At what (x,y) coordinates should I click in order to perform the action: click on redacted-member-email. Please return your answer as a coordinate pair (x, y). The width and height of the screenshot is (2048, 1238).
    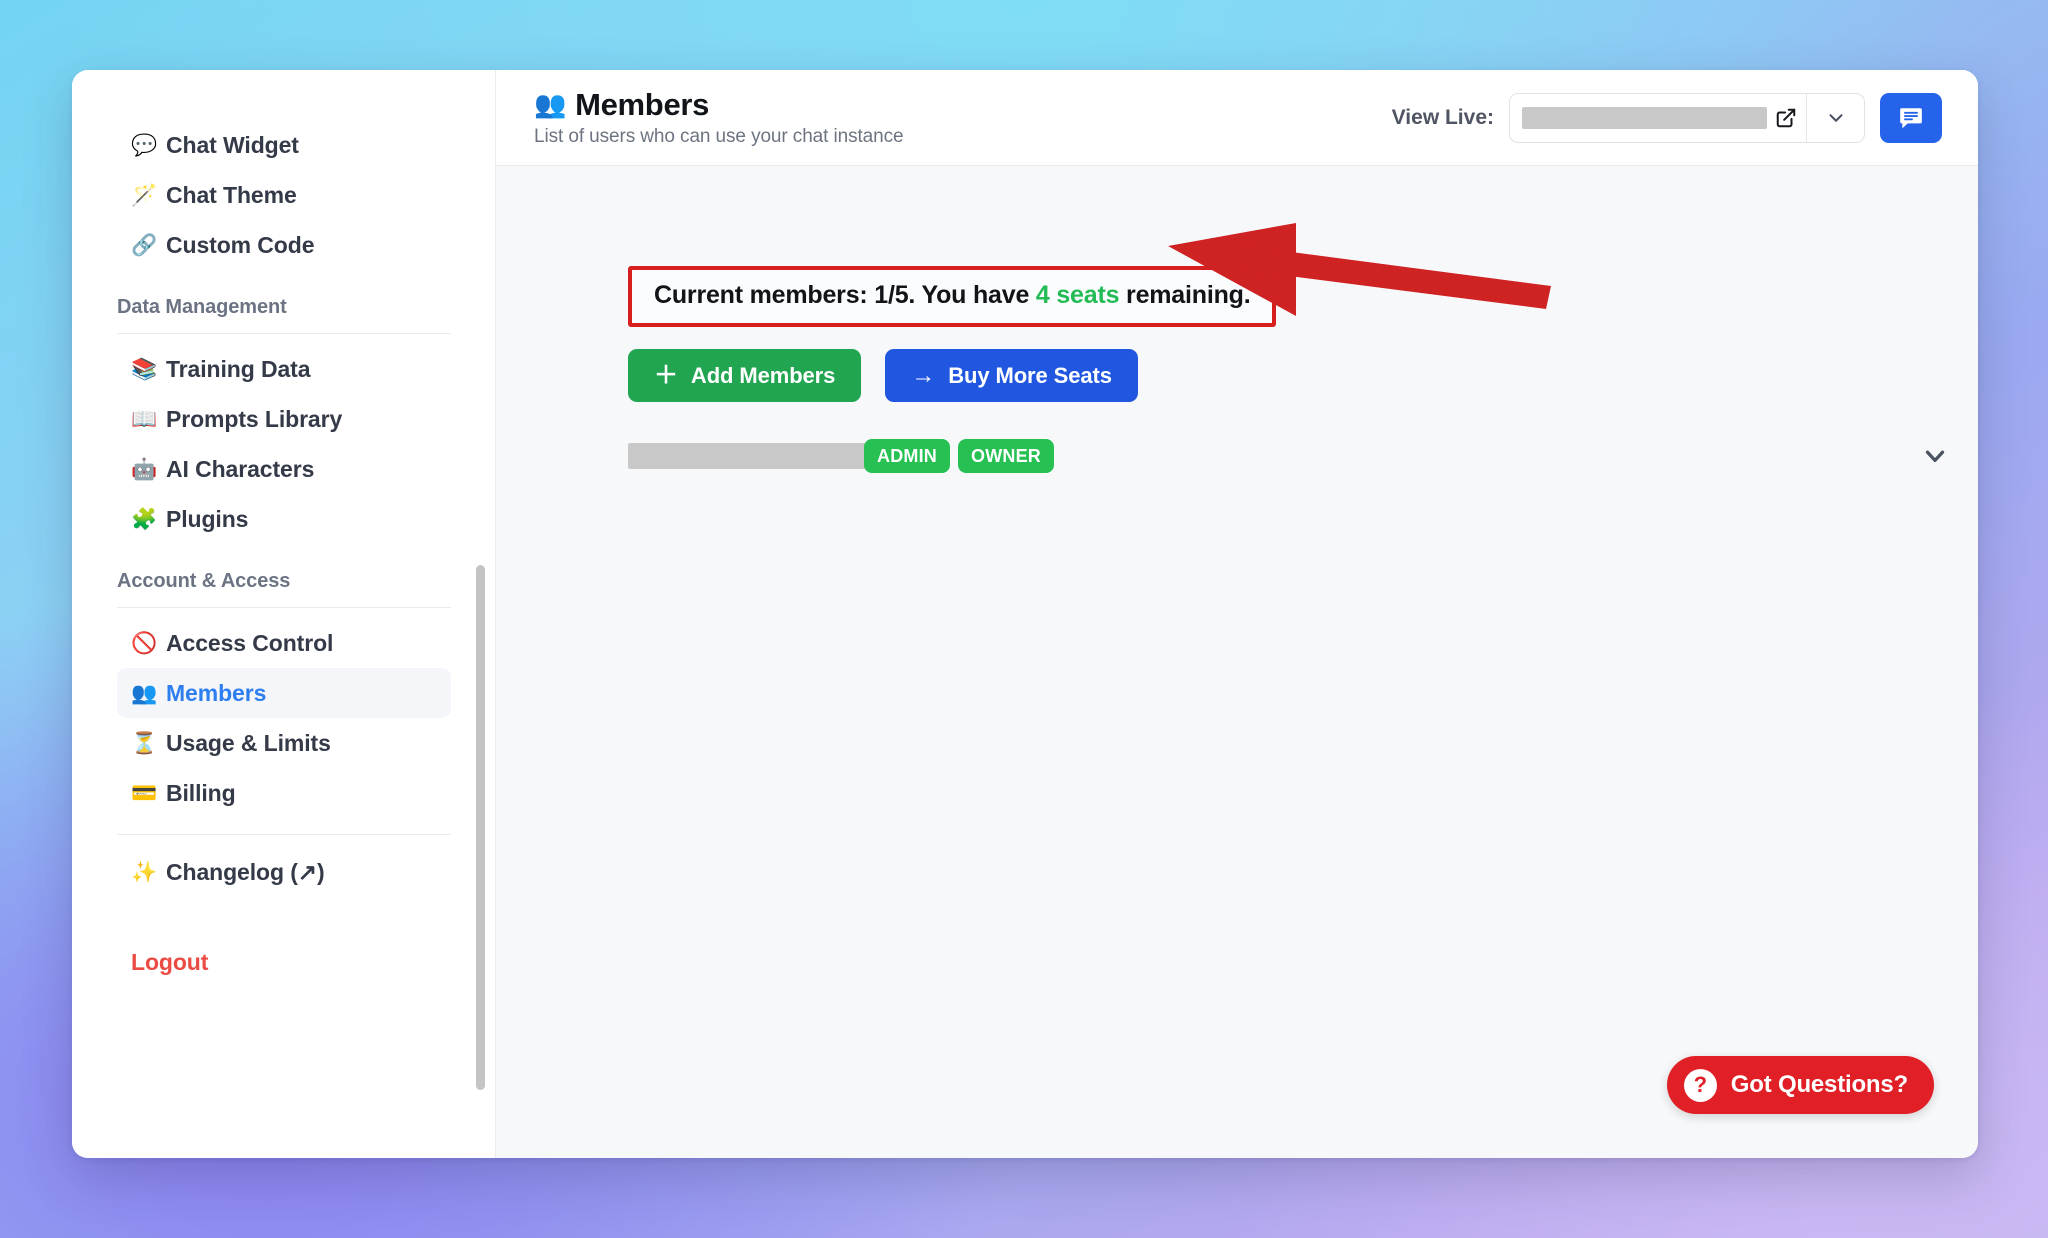
    Looking at the image, I should click on (748, 456).